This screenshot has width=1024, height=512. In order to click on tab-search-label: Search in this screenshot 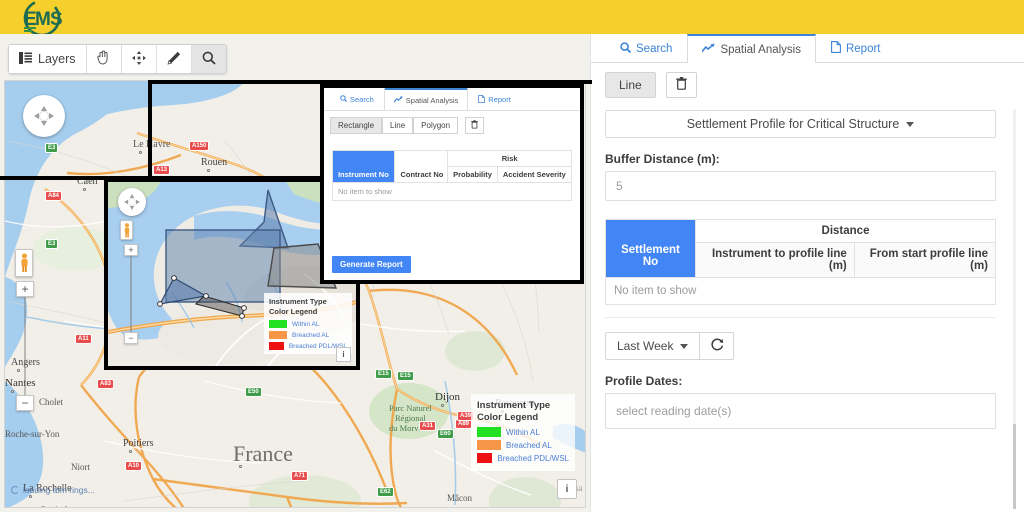, I will do `click(654, 48)`.